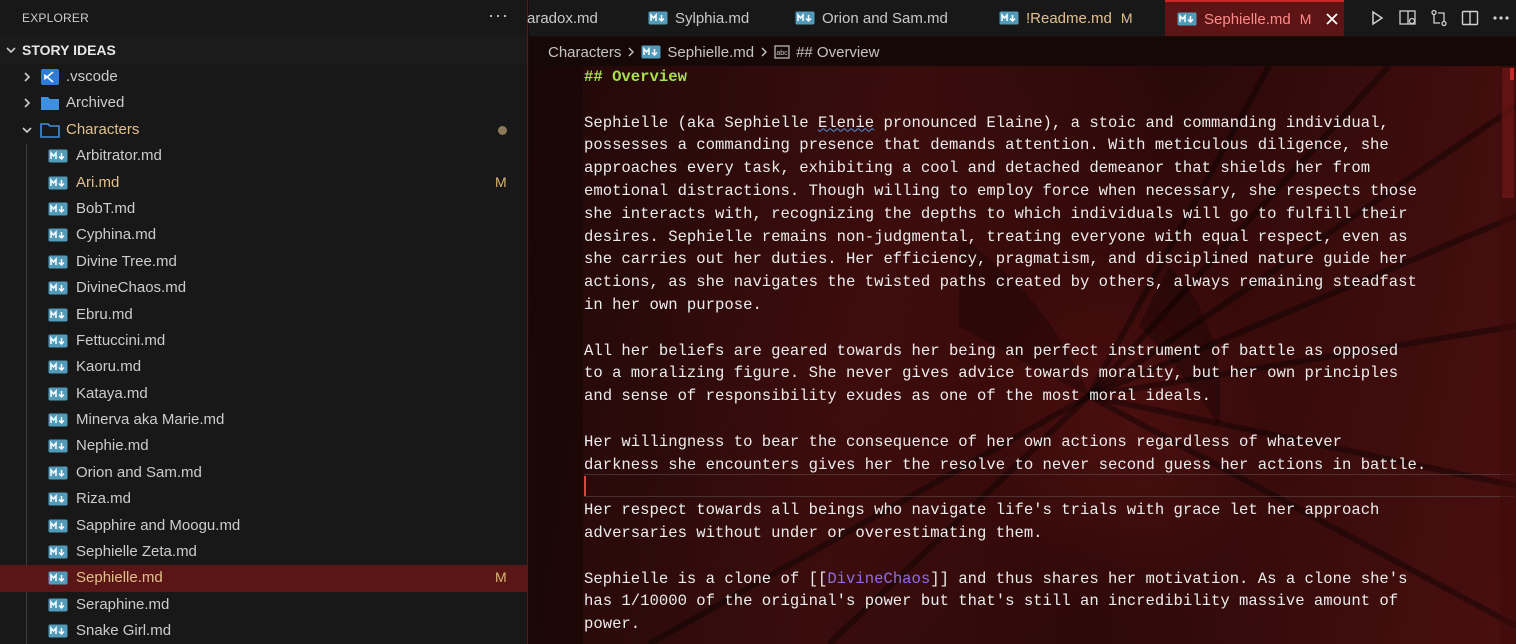 The height and width of the screenshot is (644, 1516). I want to click on file-item: DivineChaos.md, so click(263, 288).